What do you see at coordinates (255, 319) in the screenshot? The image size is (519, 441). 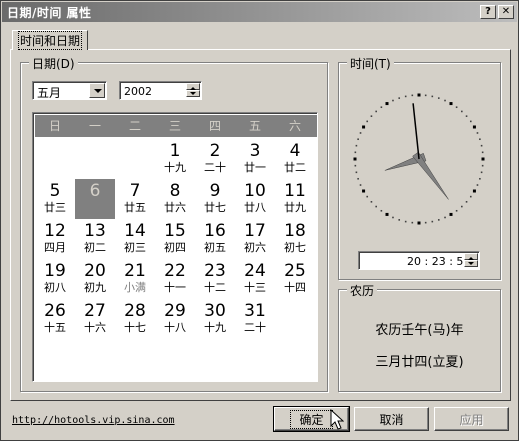 I see `calendar-day: 31 二十` at bounding box center [255, 319].